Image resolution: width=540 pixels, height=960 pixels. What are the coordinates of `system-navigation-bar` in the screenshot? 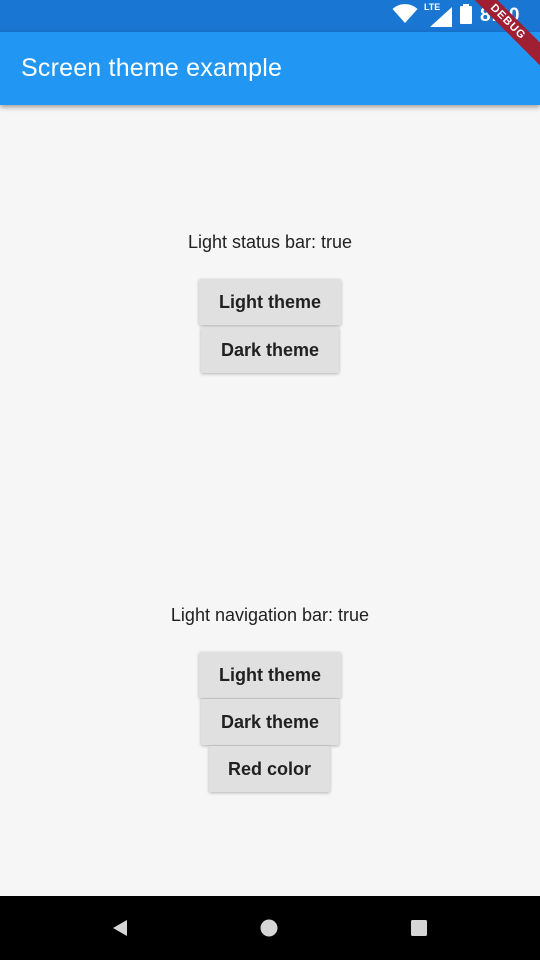 It's located at (270, 928).